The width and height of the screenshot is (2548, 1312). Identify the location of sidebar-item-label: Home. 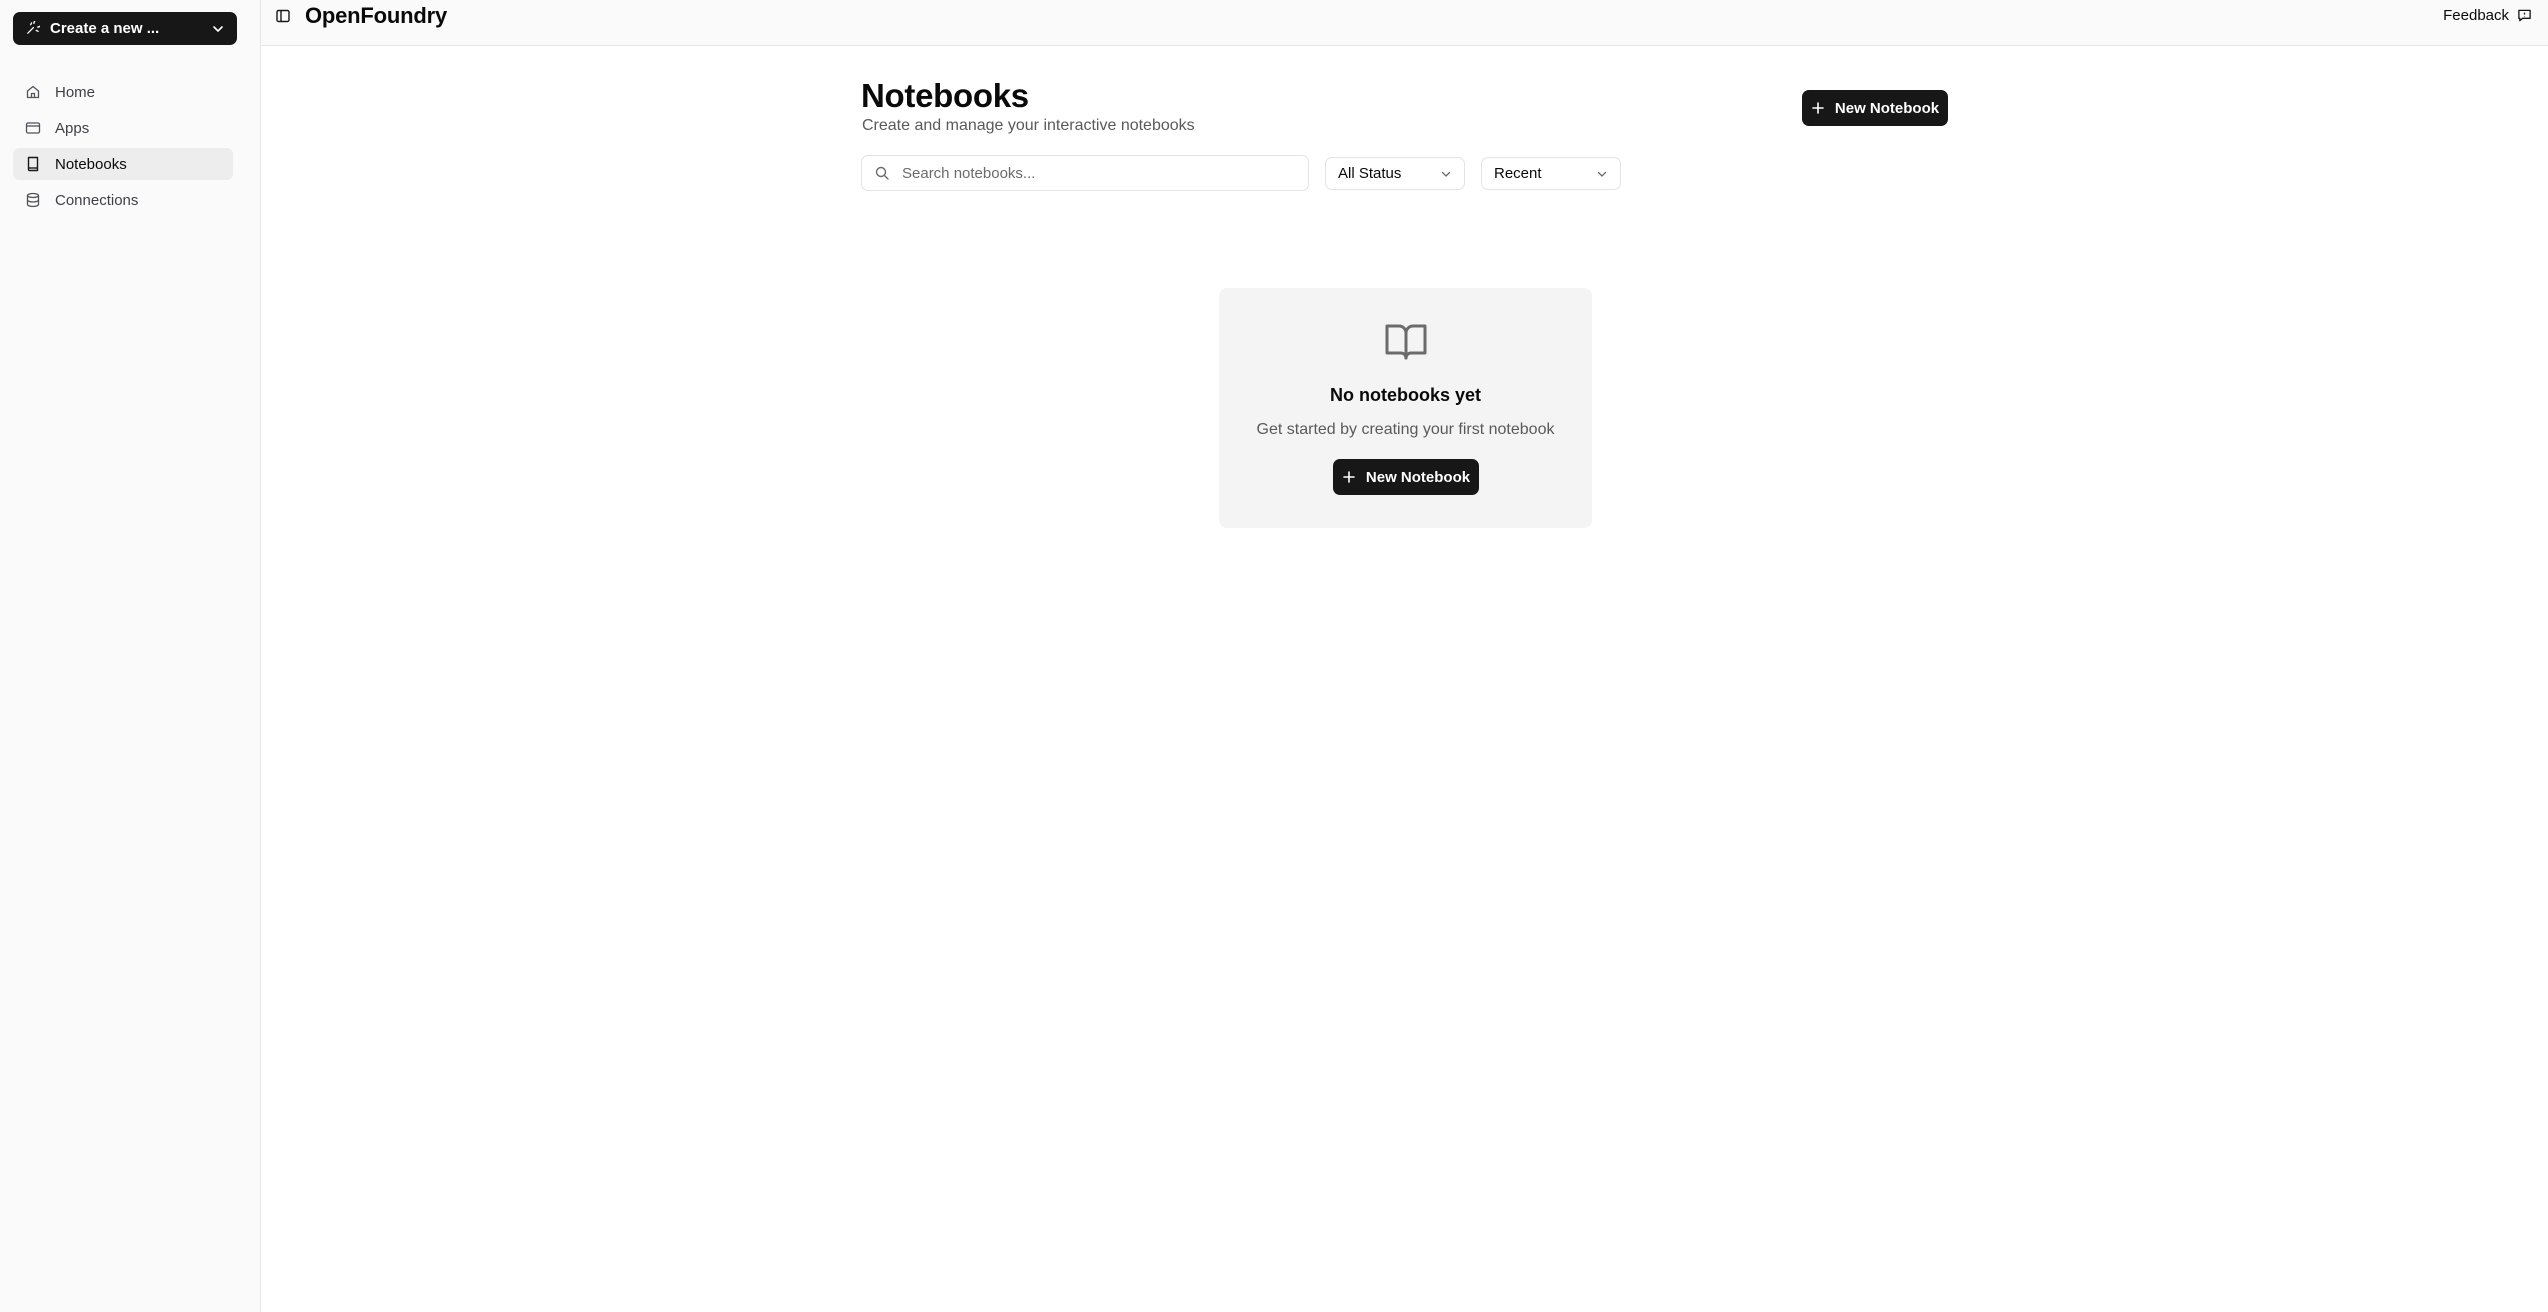
(75, 92).